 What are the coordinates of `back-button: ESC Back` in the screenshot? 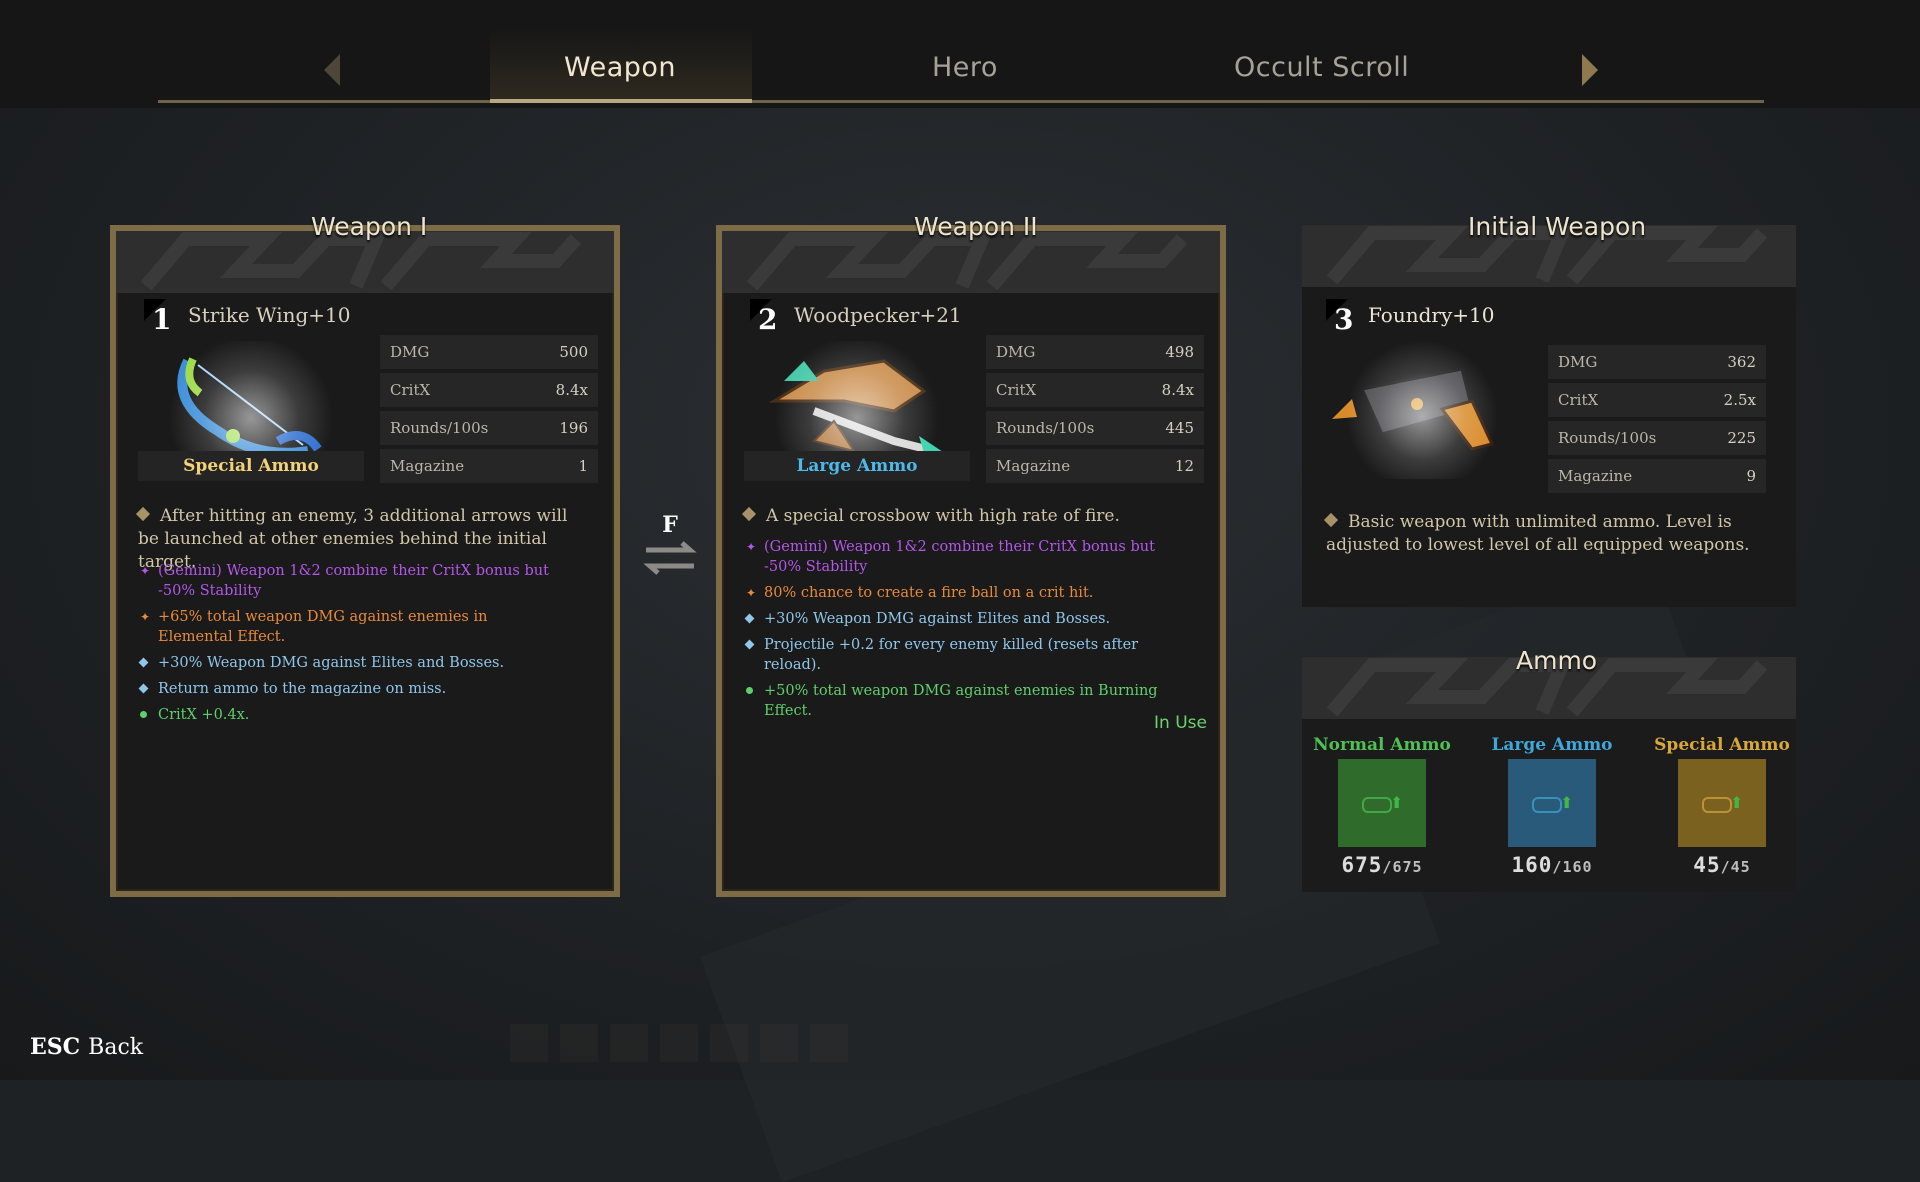 It's located at (86, 1047).